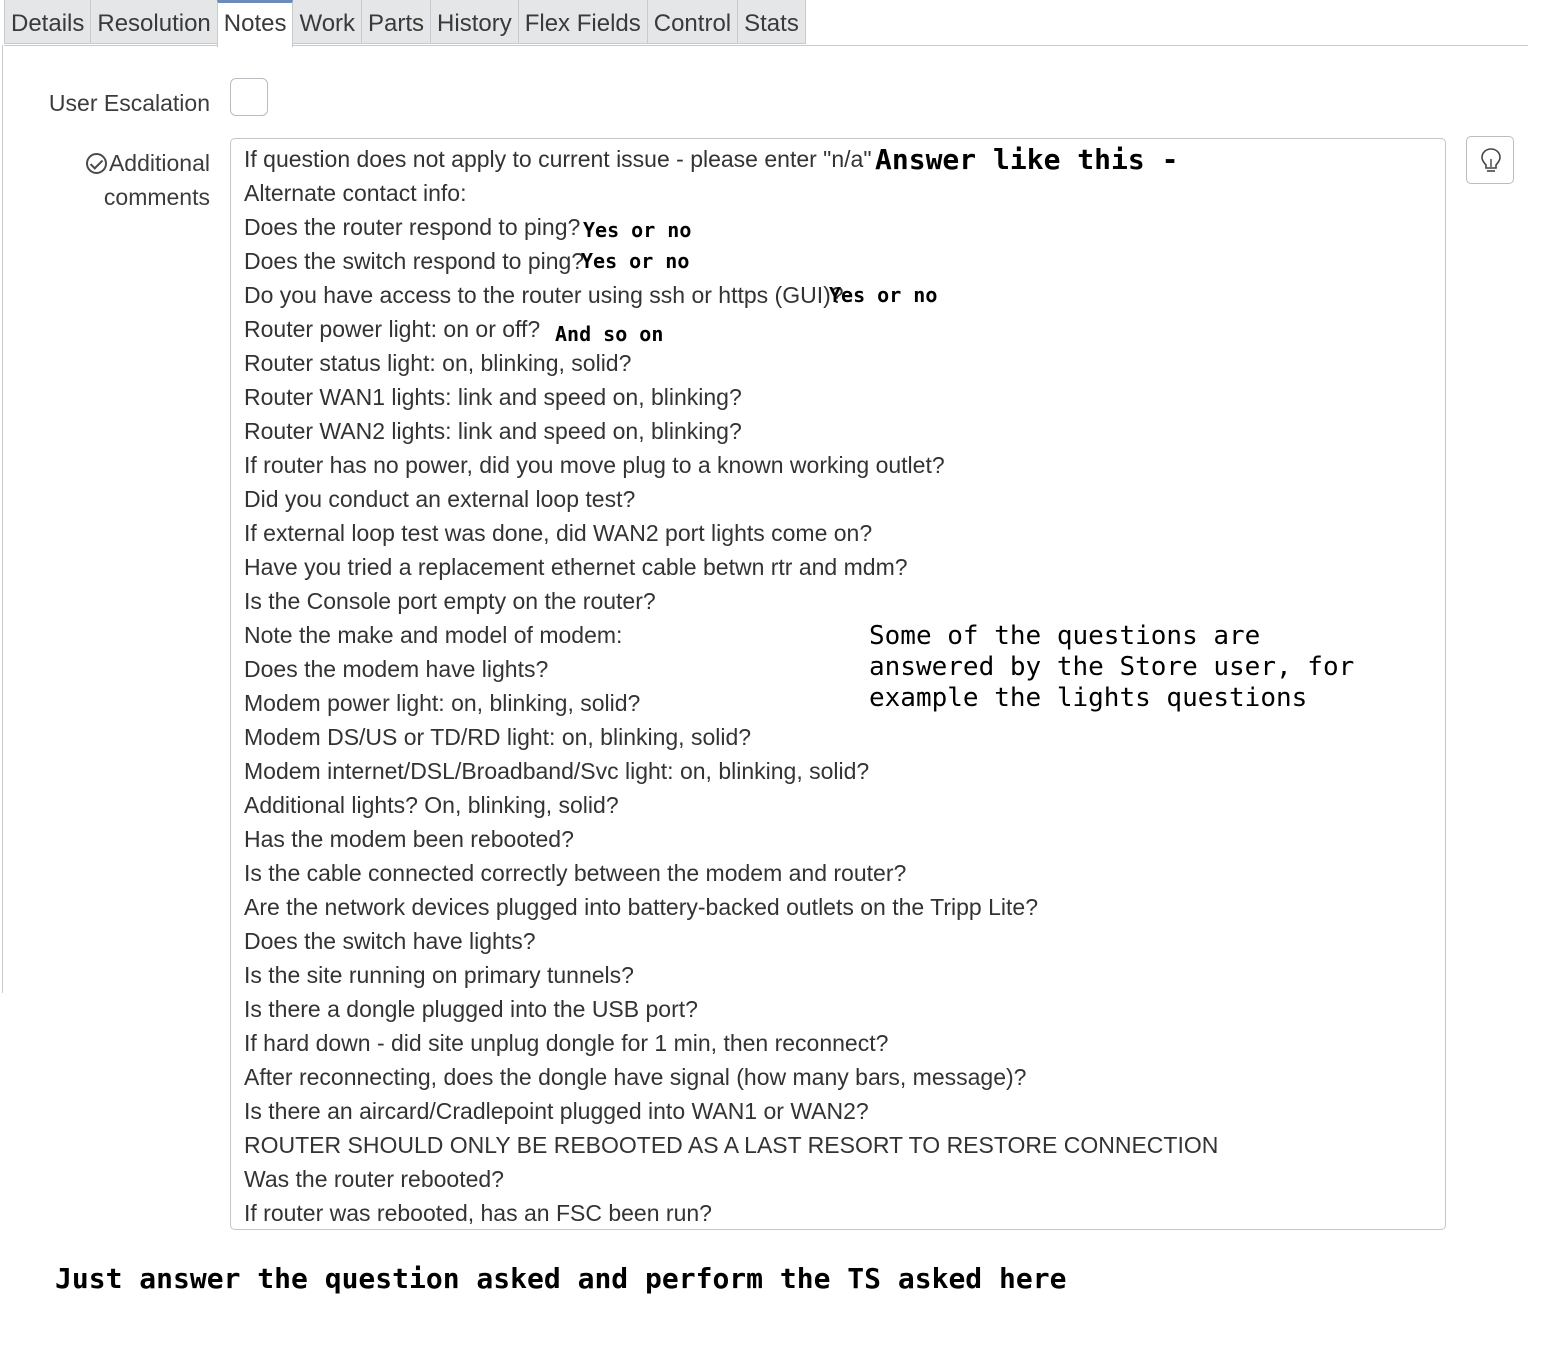  Describe the element at coordinates (48, 22) in the screenshot. I see `tab-details: Details` at that location.